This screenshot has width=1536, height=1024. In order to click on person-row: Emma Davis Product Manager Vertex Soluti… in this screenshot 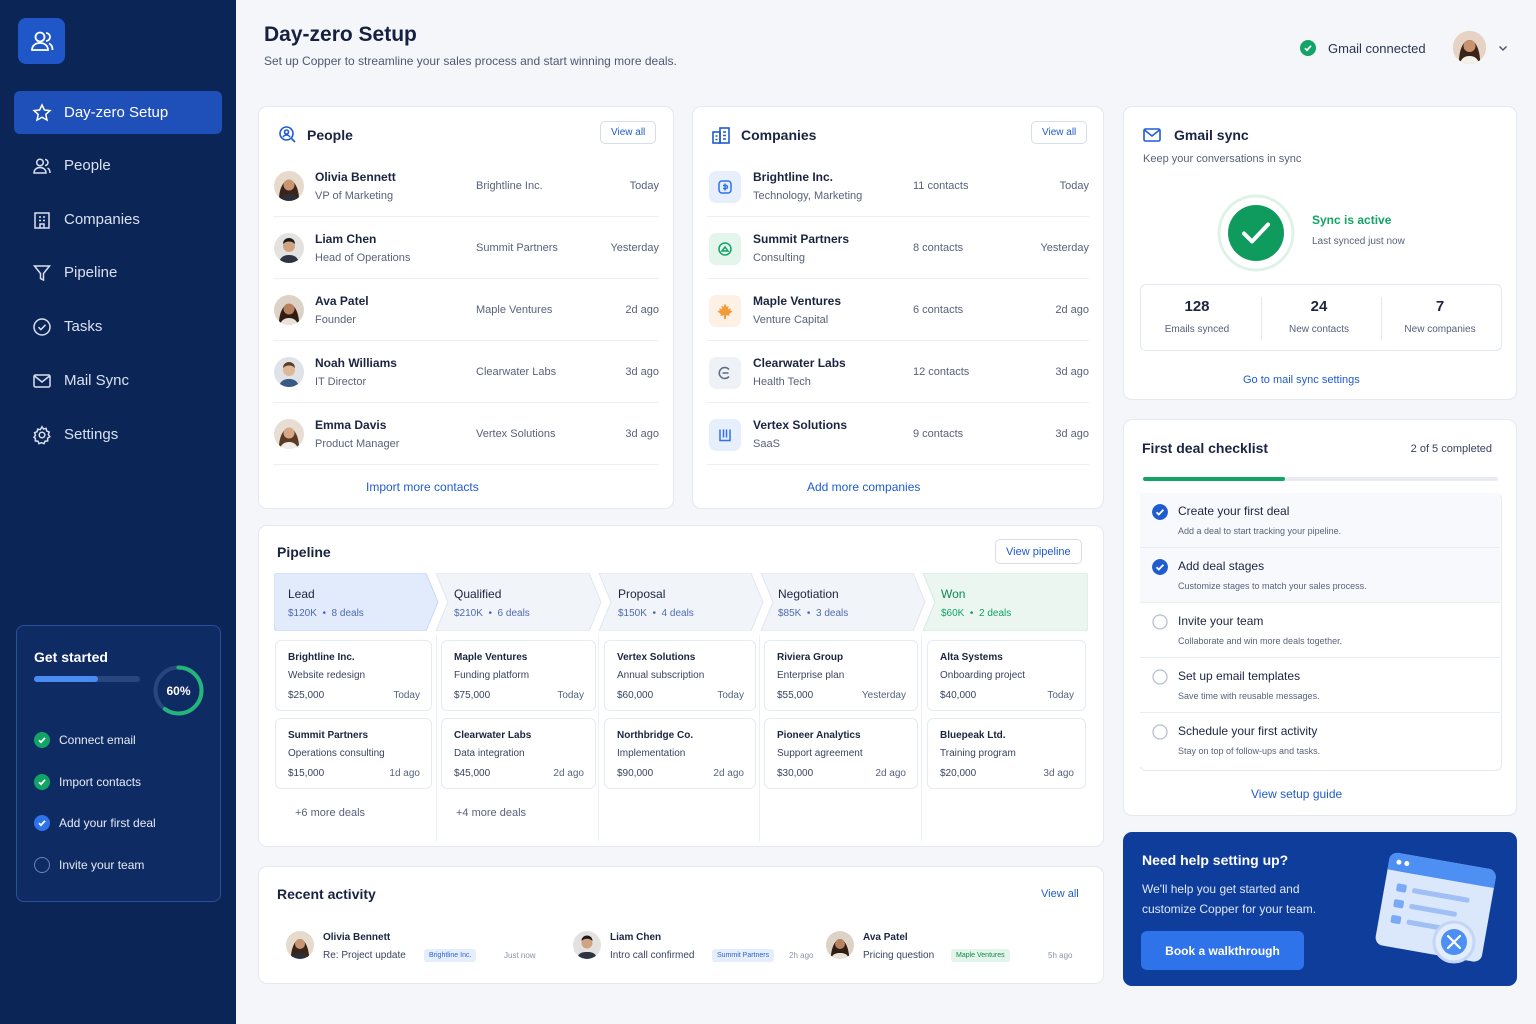, I will do `click(466, 434)`.